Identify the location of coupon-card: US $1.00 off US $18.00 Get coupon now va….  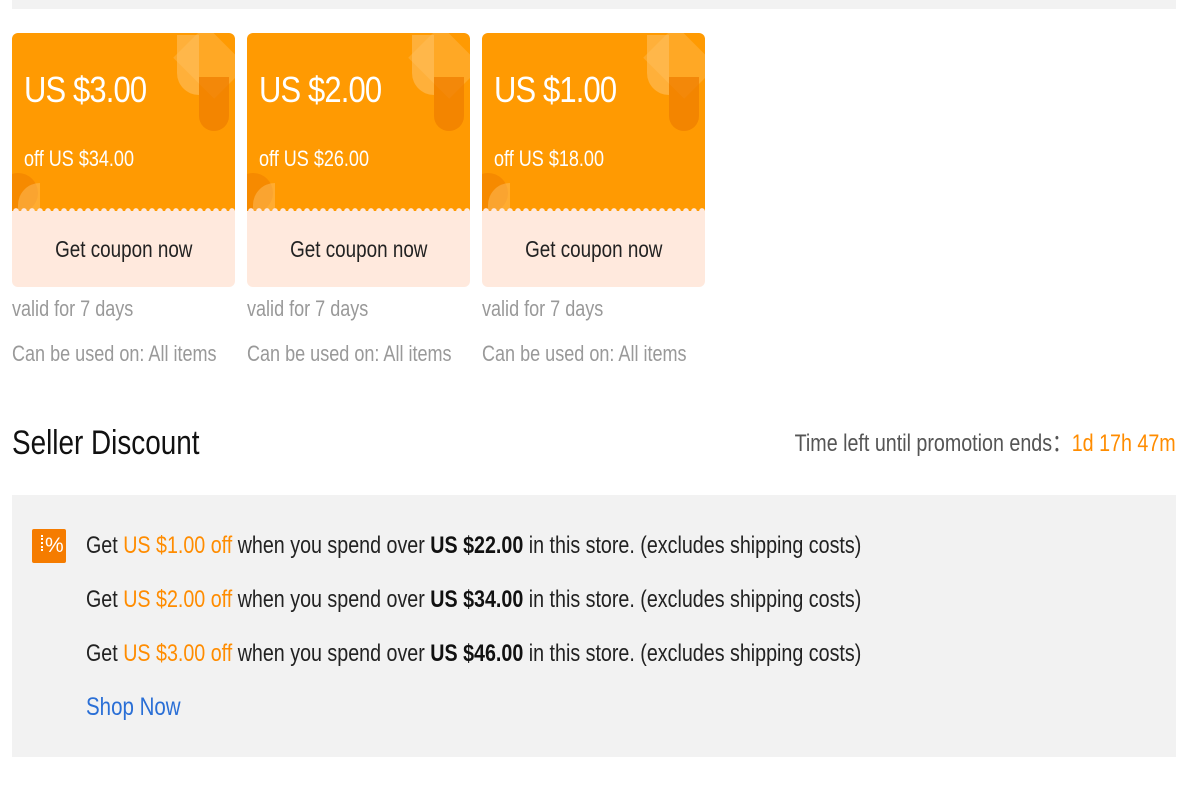
(593, 199).